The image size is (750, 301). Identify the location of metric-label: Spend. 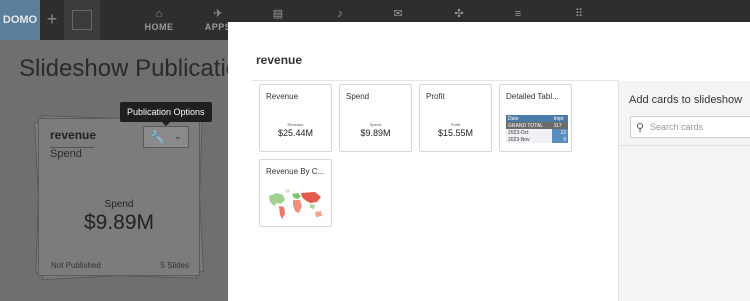
(119, 204).